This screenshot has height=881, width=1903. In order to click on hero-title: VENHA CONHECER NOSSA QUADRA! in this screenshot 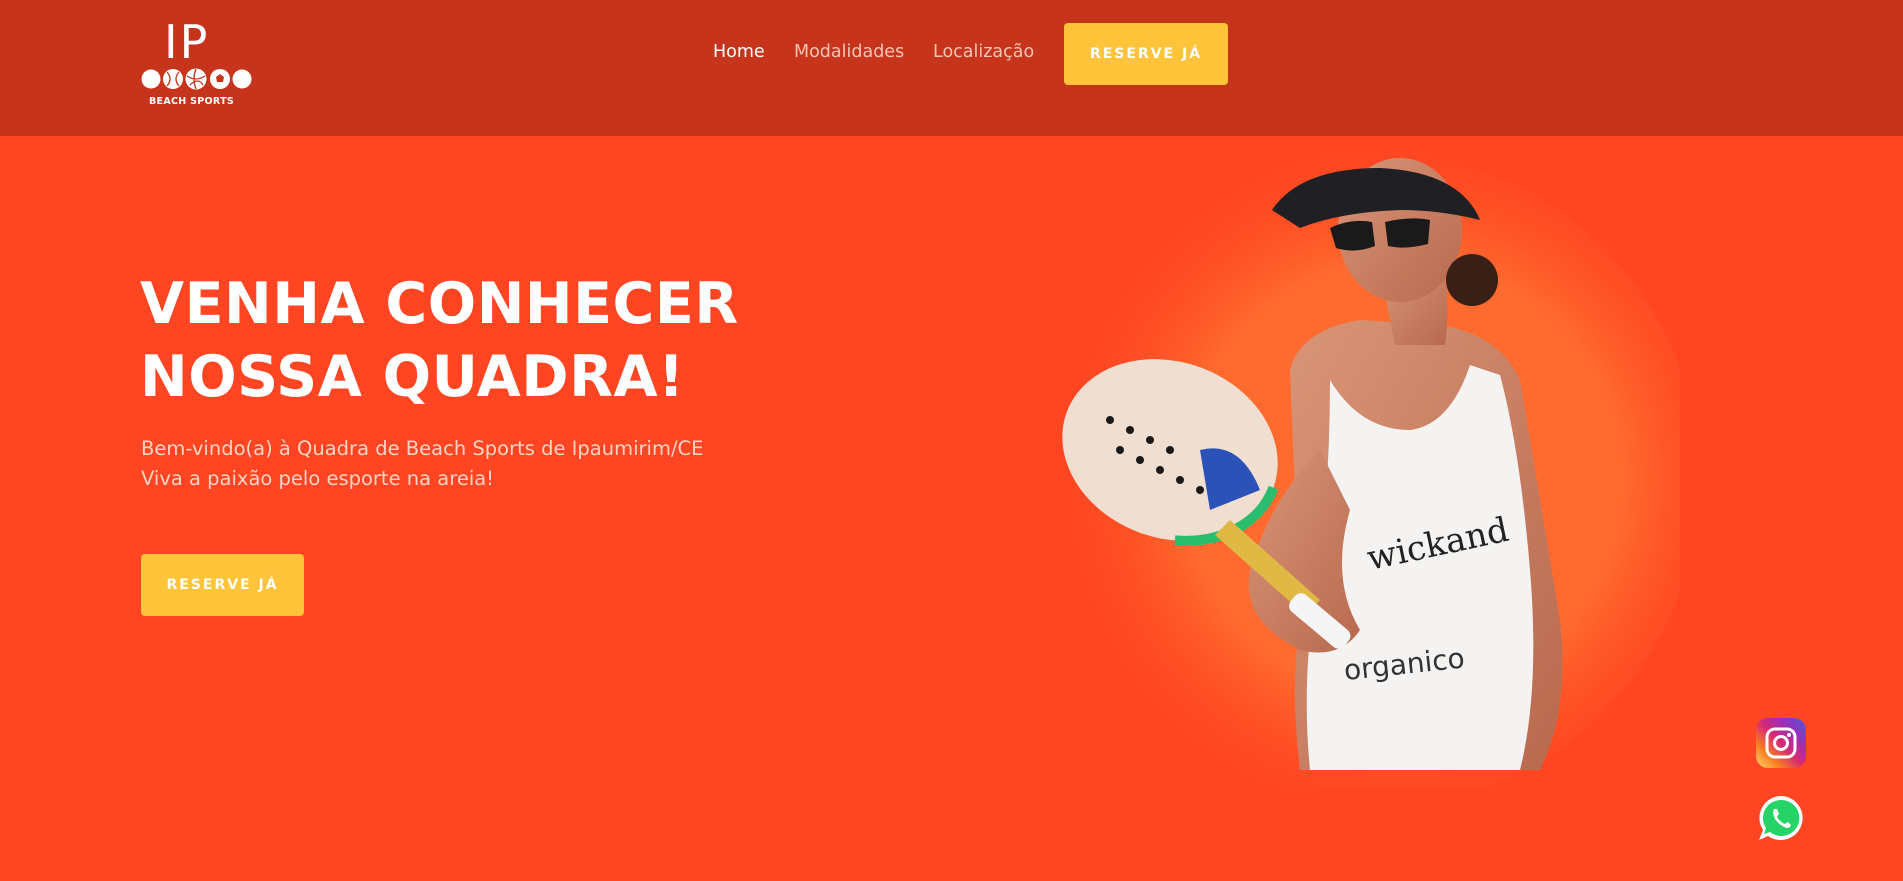, I will do `click(490, 341)`.